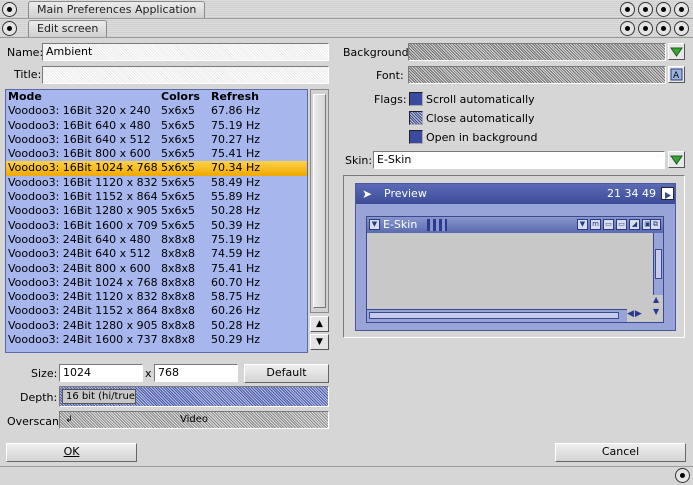 The height and width of the screenshot is (485, 693). I want to click on zoom-icon, so click(663, 9).